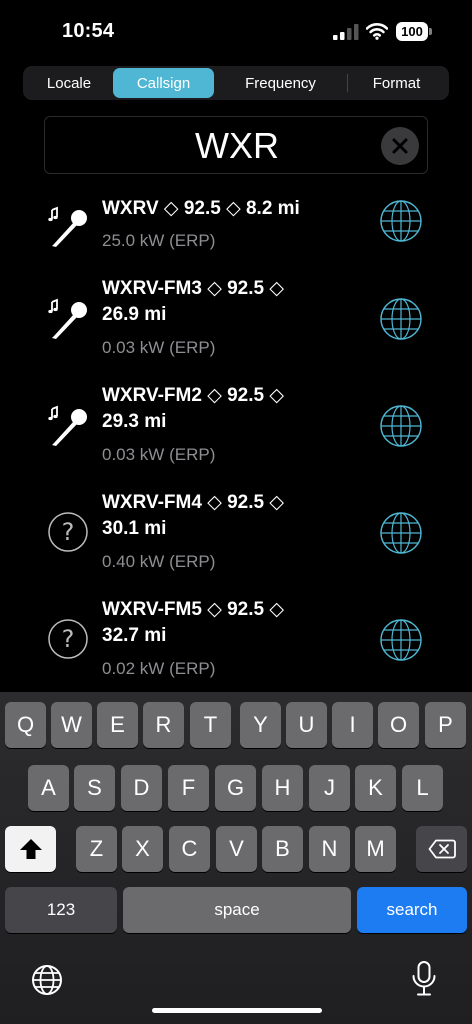  I want to click on globe-keyboard-icon, so click(47, 980).